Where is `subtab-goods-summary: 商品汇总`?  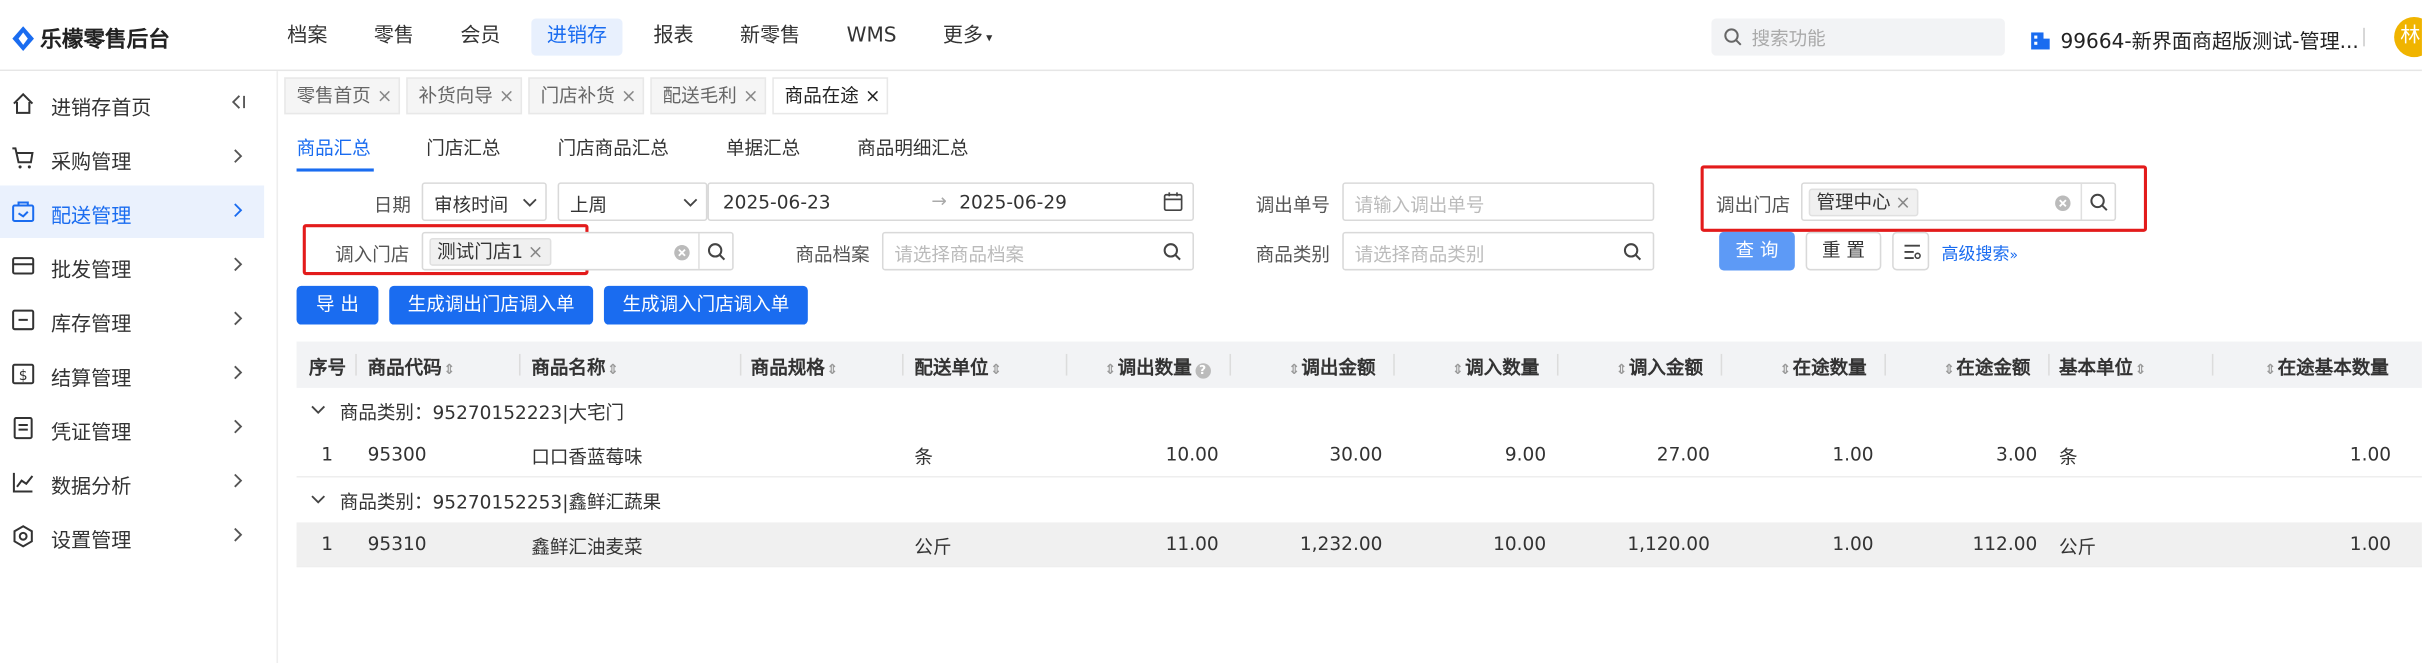
subtab-goods-summary: 商品汇总 is located at coordinates (335, 153).